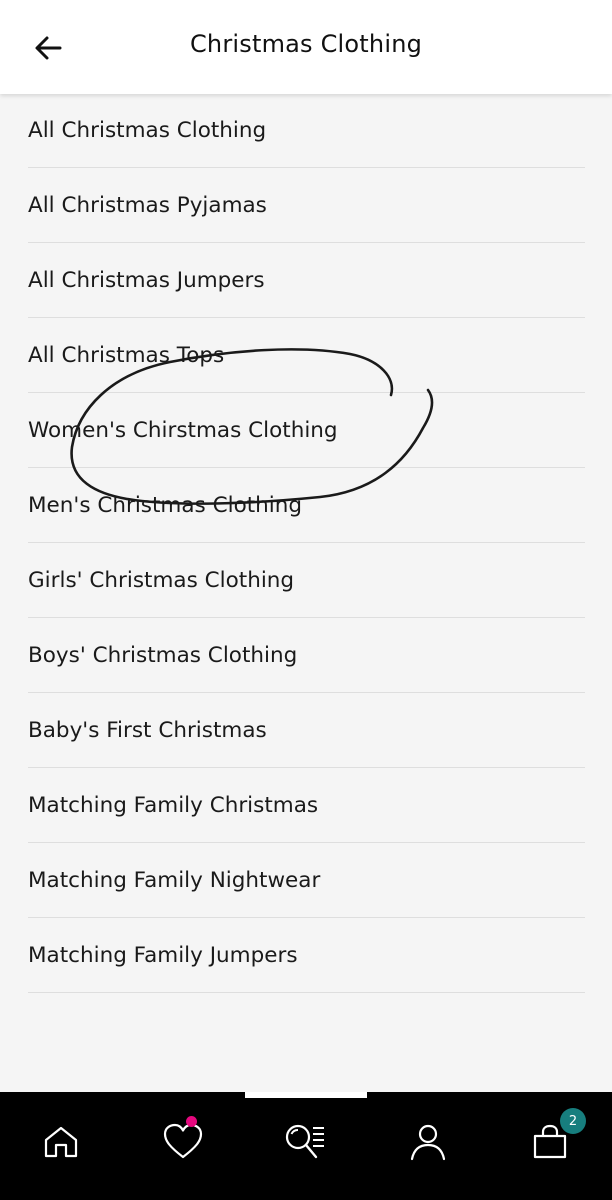  What do you see at coordinates (552, 1141) in the screenshot?
I see `nav-bag: 2` at bounding box center [552, 1141].